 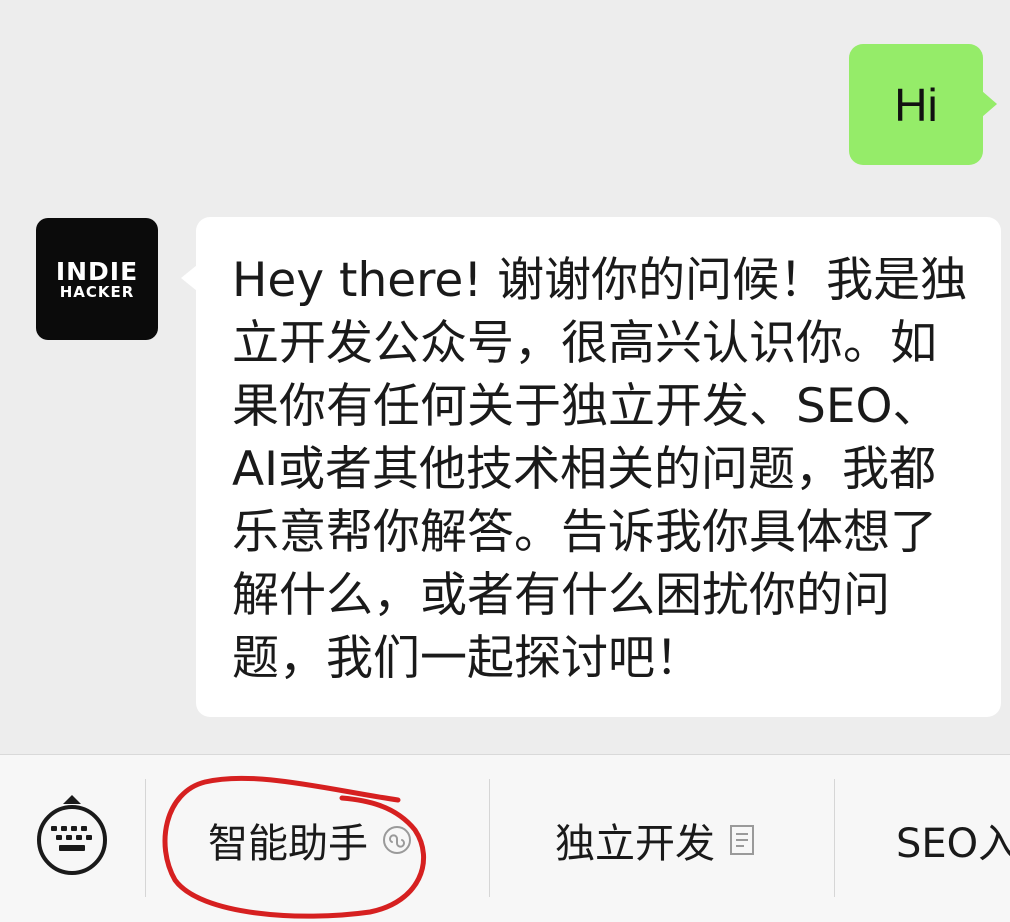 What do you see at coordinates (97, 271) in the screenshot?
I see `avatar-logo-line1: INDIE` at bounding box center [97, 271].